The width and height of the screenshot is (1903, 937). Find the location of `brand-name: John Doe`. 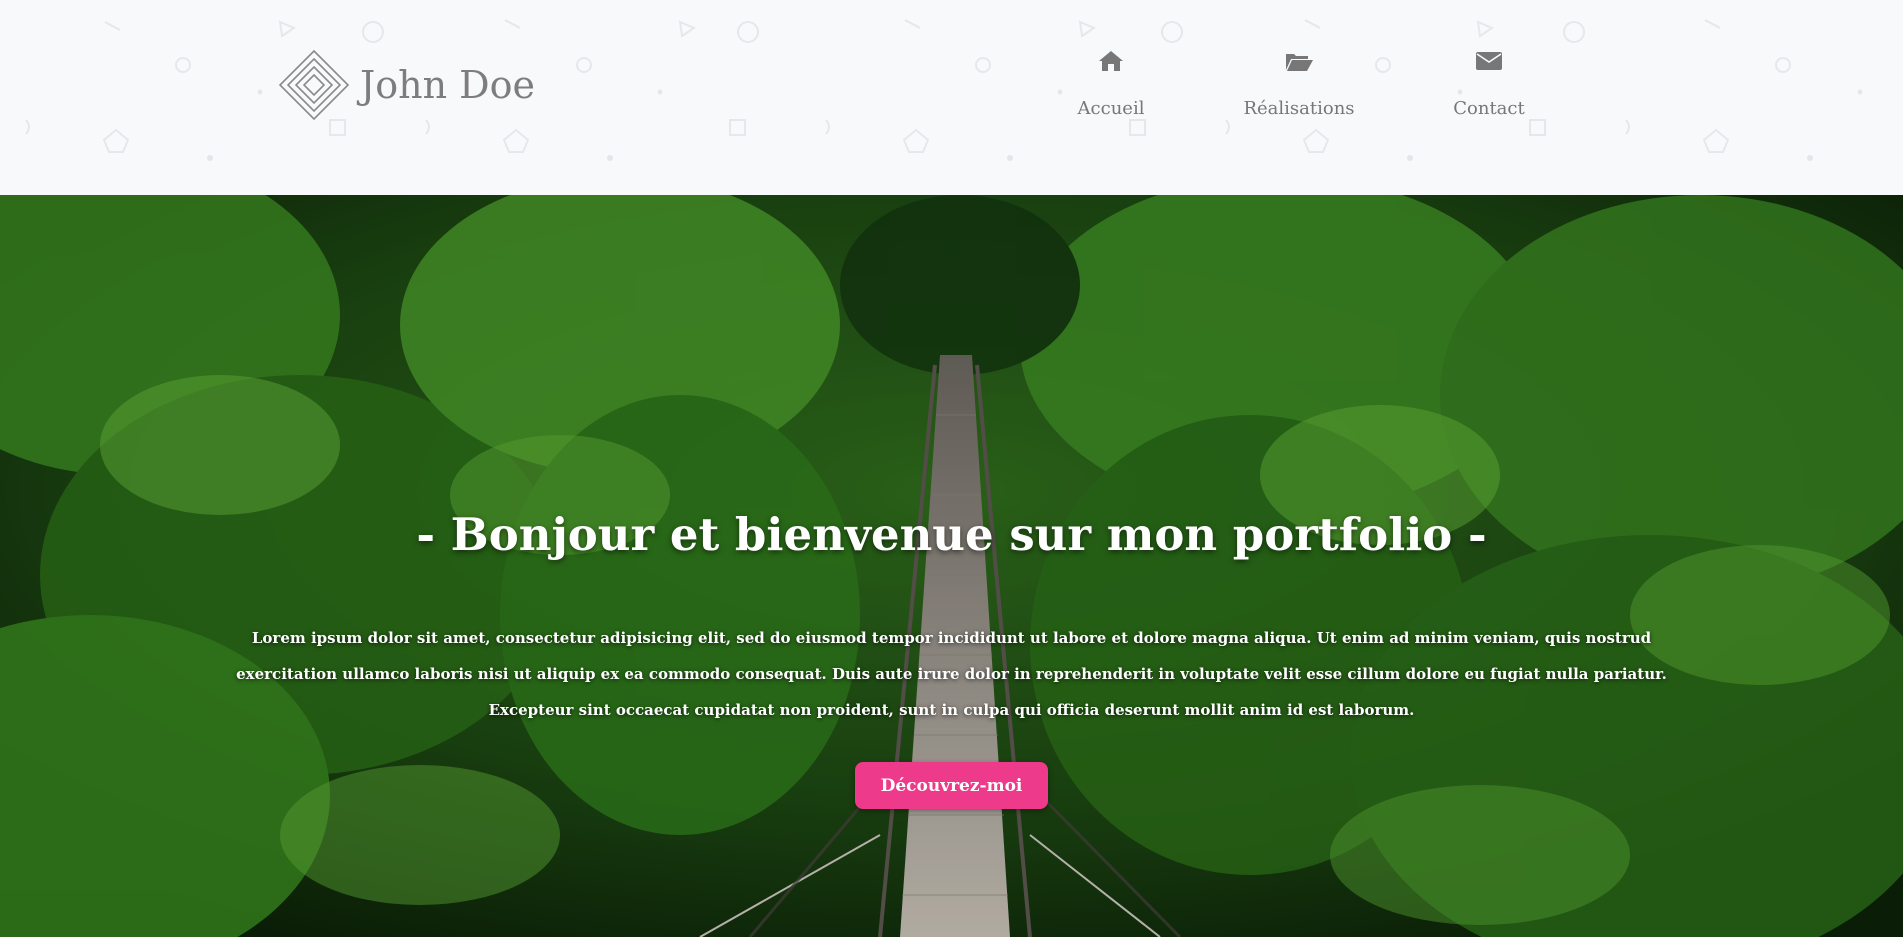

brand-name: John Doe is located at coordinates (447, 85).